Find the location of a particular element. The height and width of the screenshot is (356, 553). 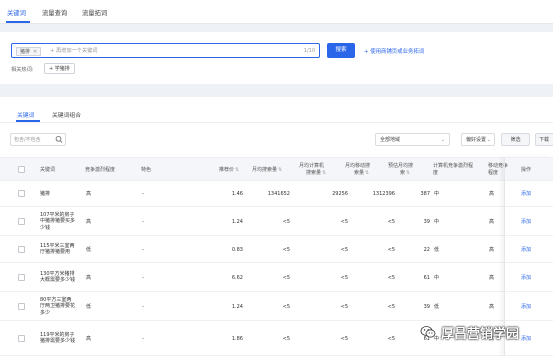

estimated-search-cell: 22 is located at coordinates (426, 250).